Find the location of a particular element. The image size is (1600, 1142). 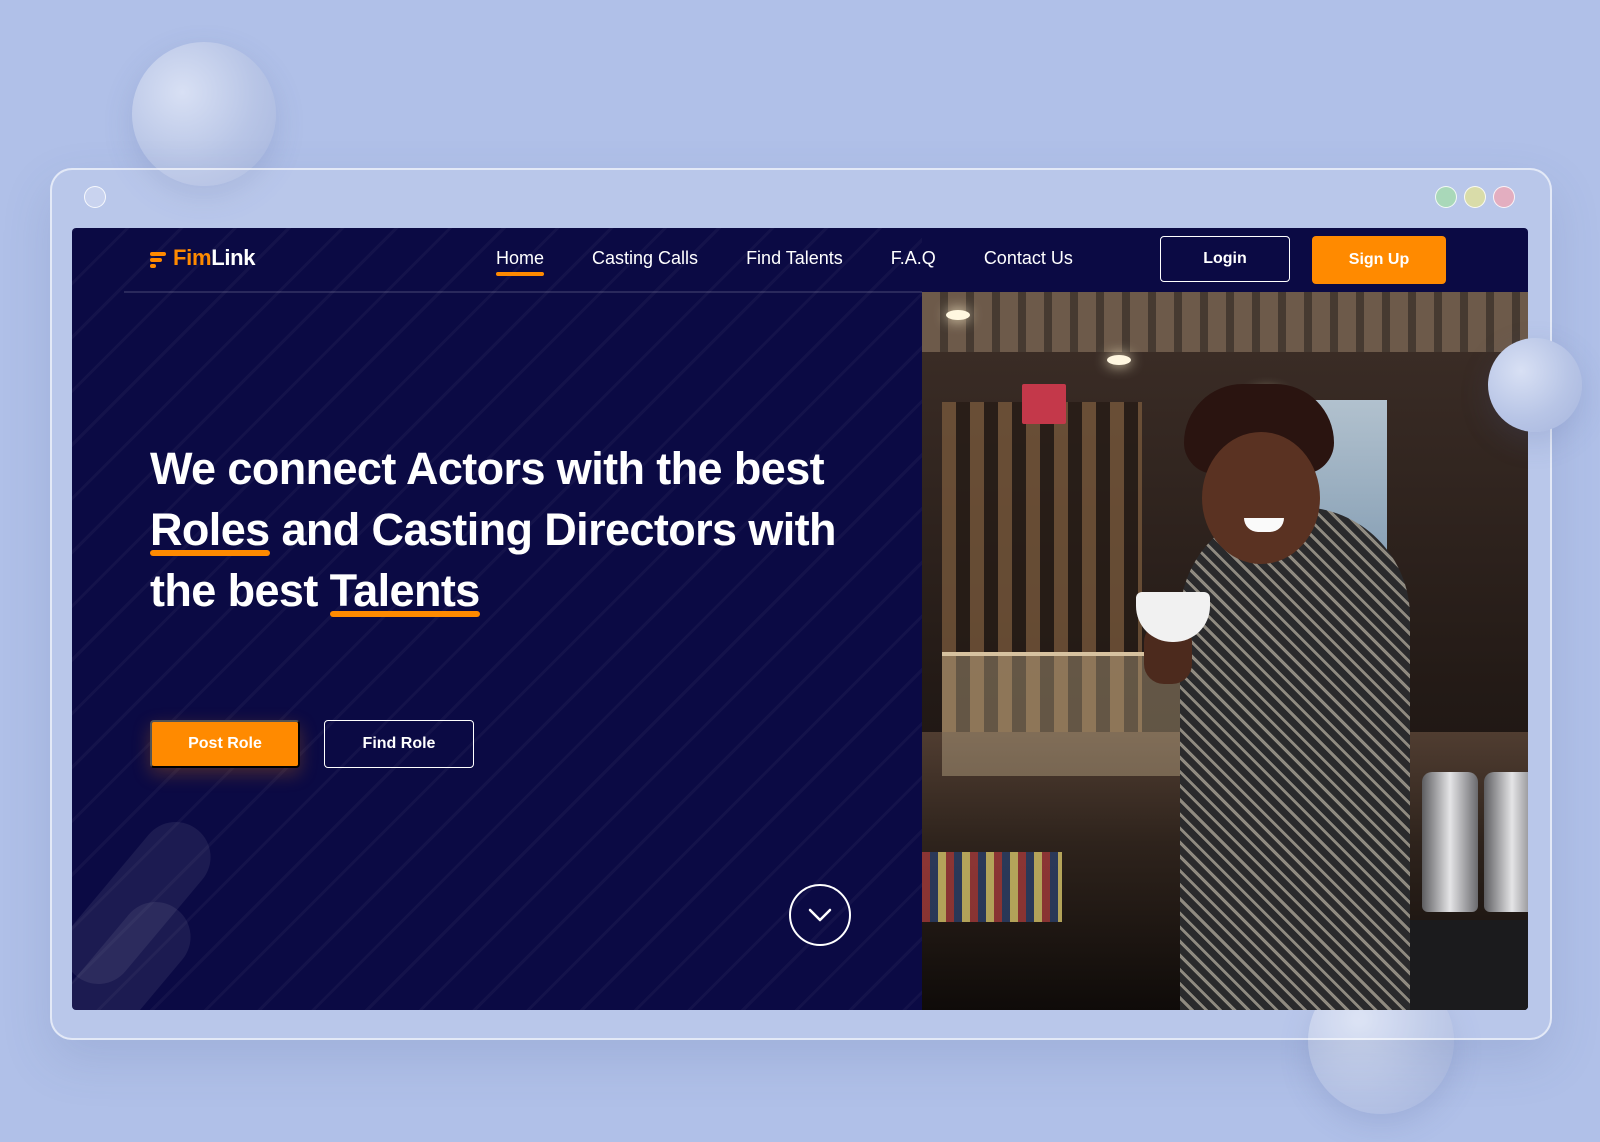

filmlink-logo-icon is located at coordinates (158, 259).